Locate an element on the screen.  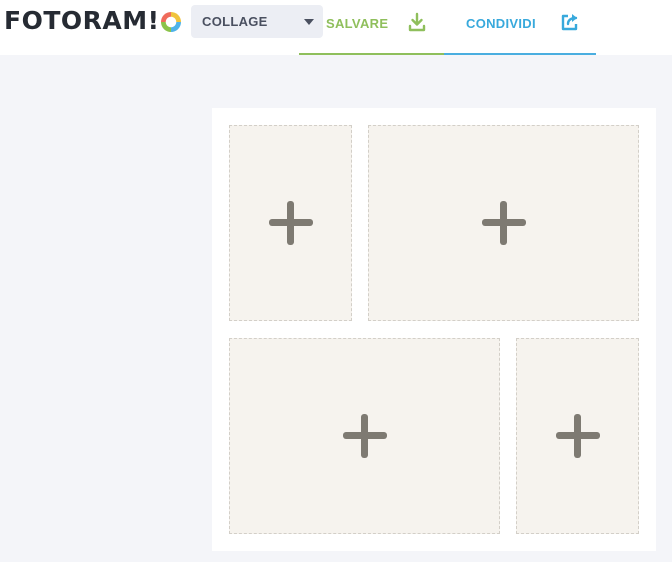
tab-share: CONDIVIDI is located at coordinates (520, 27).